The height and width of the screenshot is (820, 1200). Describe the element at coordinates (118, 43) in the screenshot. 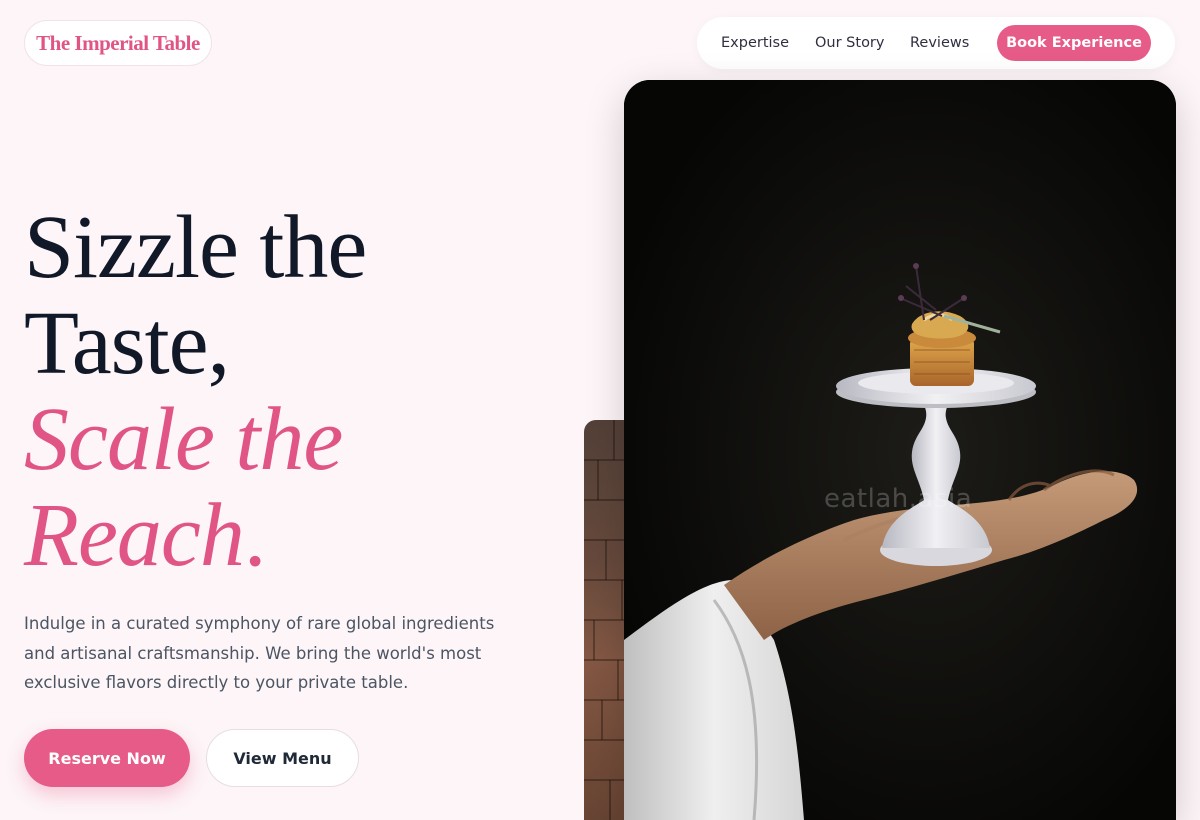

I see `brand-logo: The Imperial Table` at that location.